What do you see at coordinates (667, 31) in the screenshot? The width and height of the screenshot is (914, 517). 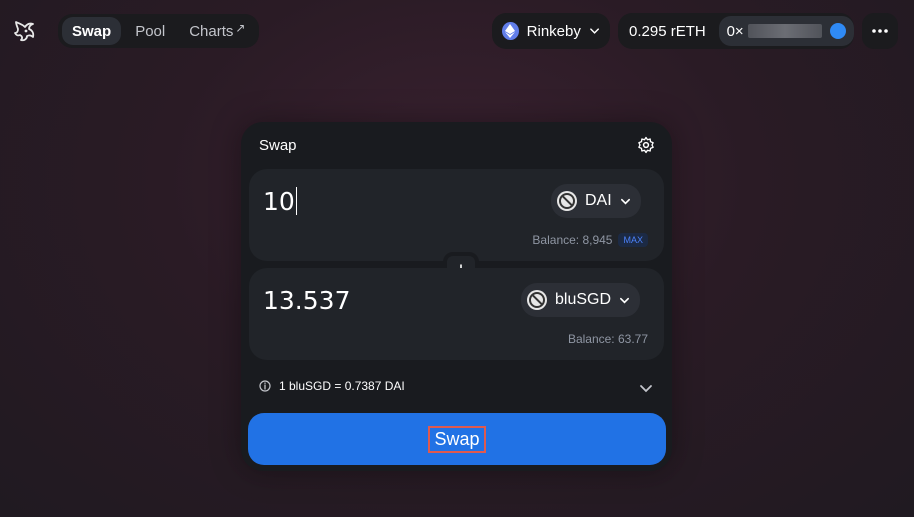 I see `eth-balance: 0.295 rETH` at bounding box center [667, 31].